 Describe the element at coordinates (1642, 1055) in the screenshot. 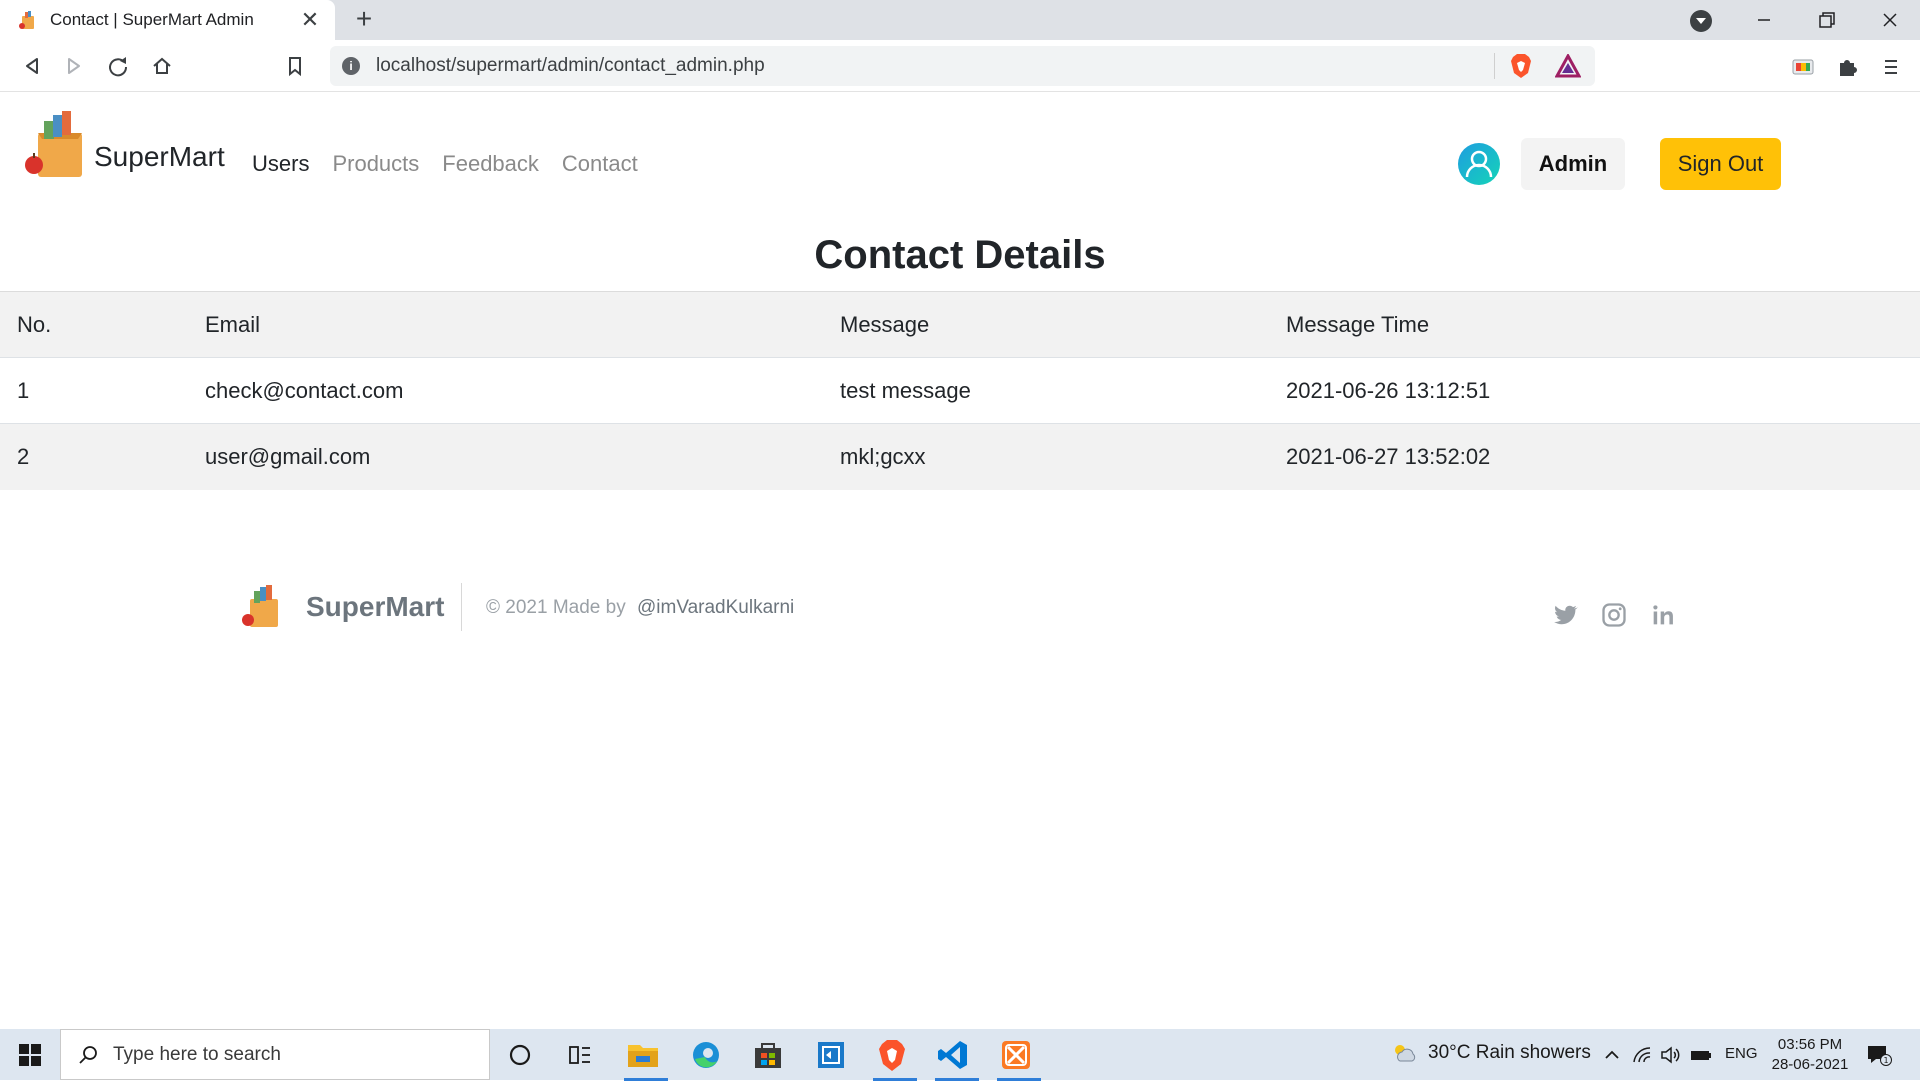

I see `wifi-icon` at that location.